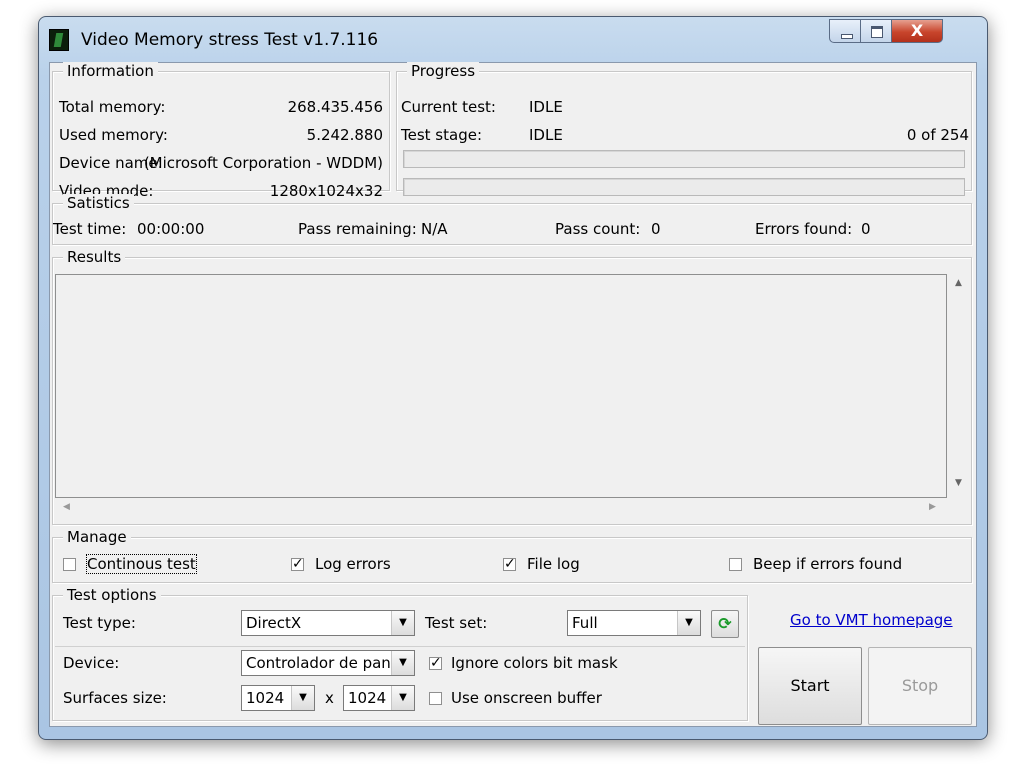  I want to click on test-set-select: Full ▼, so click(634, 623).